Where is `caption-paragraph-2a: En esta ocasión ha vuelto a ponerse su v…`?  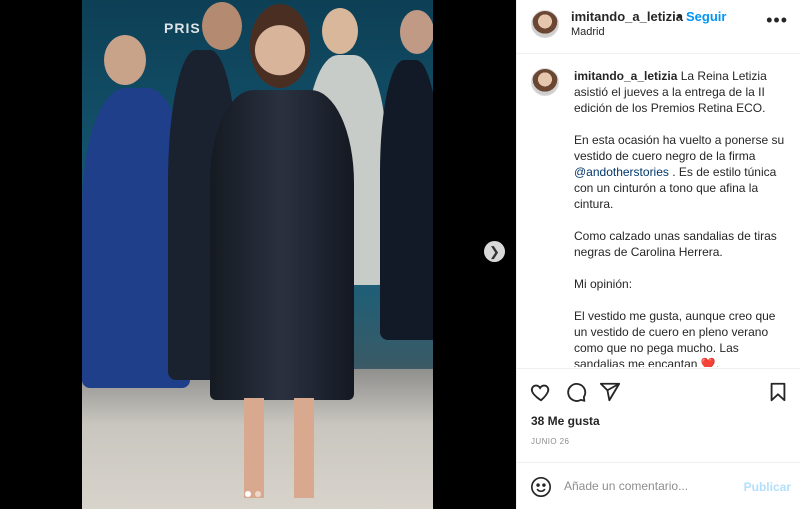
caption-paragraph-2a: En esta ocasión ha vuelto a ponerse su v… is located at coordinates (679, 148).